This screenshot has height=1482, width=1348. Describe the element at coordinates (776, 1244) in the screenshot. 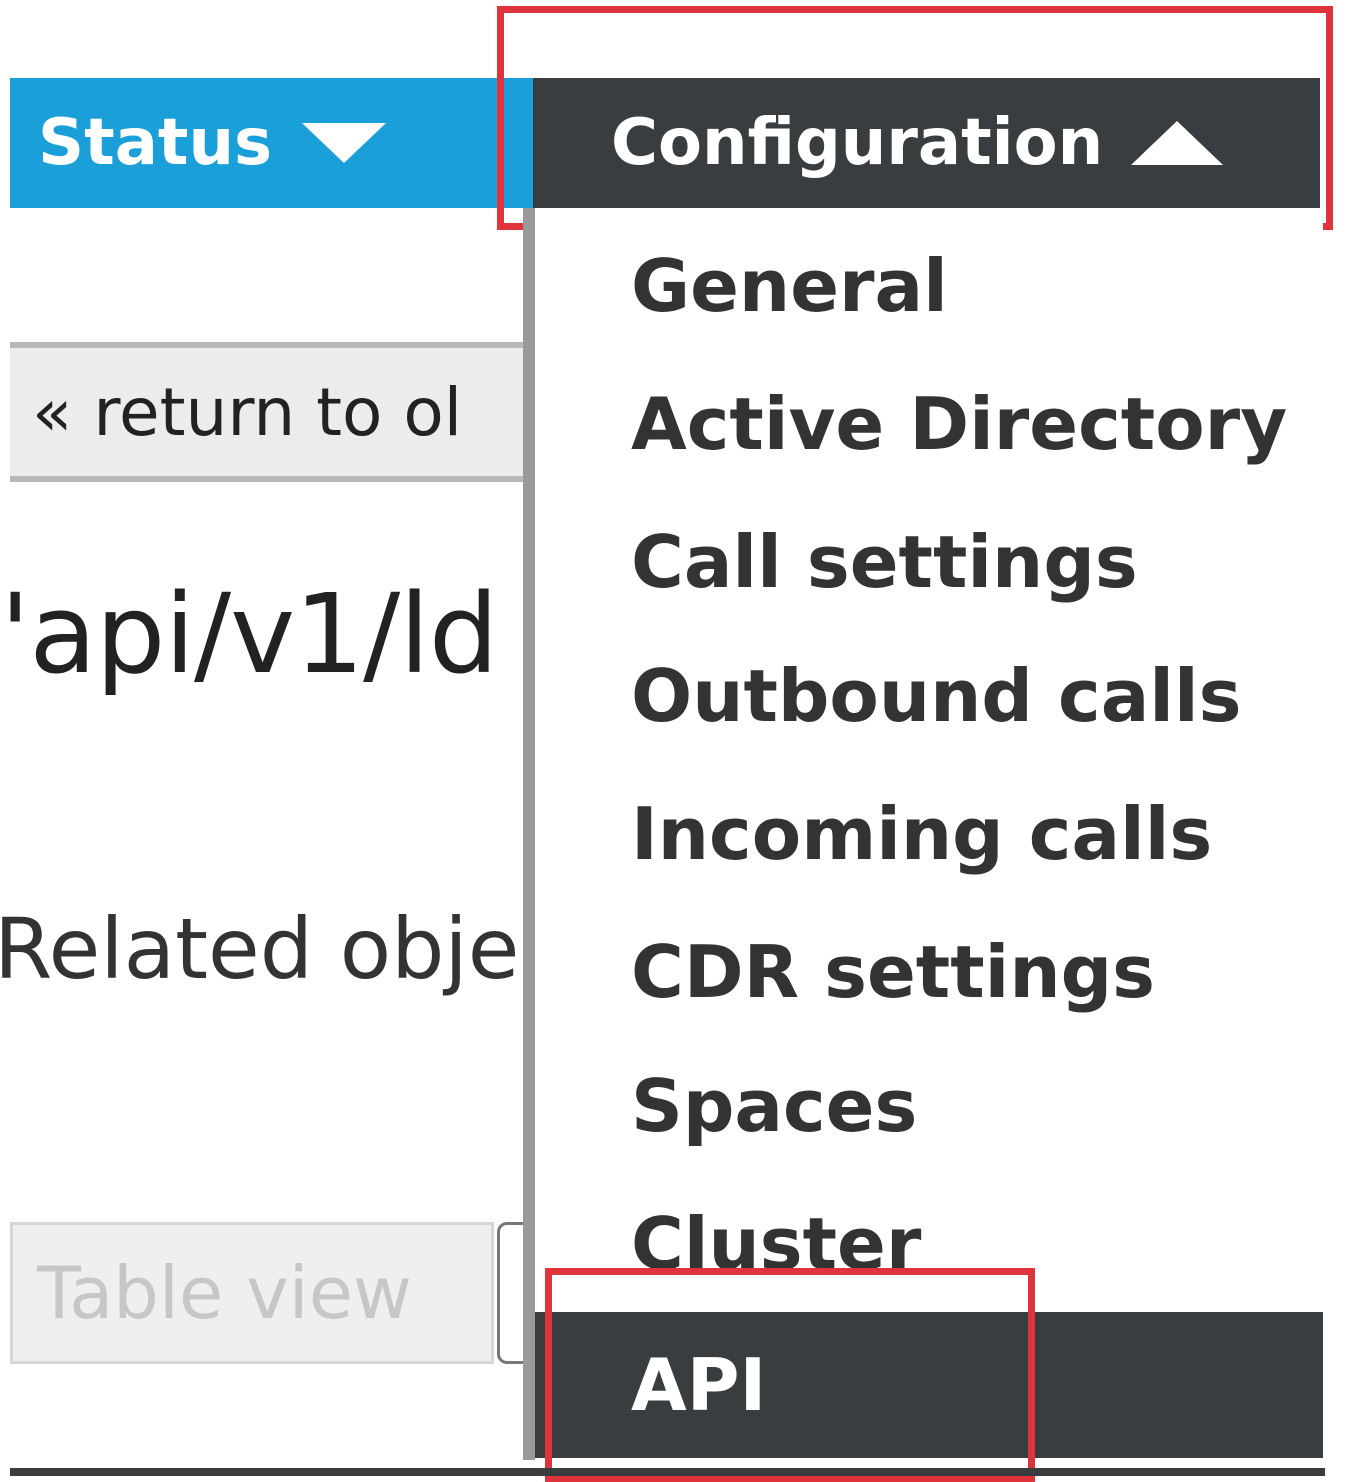

I see `menu-item-cluster: Cluster` at that location.